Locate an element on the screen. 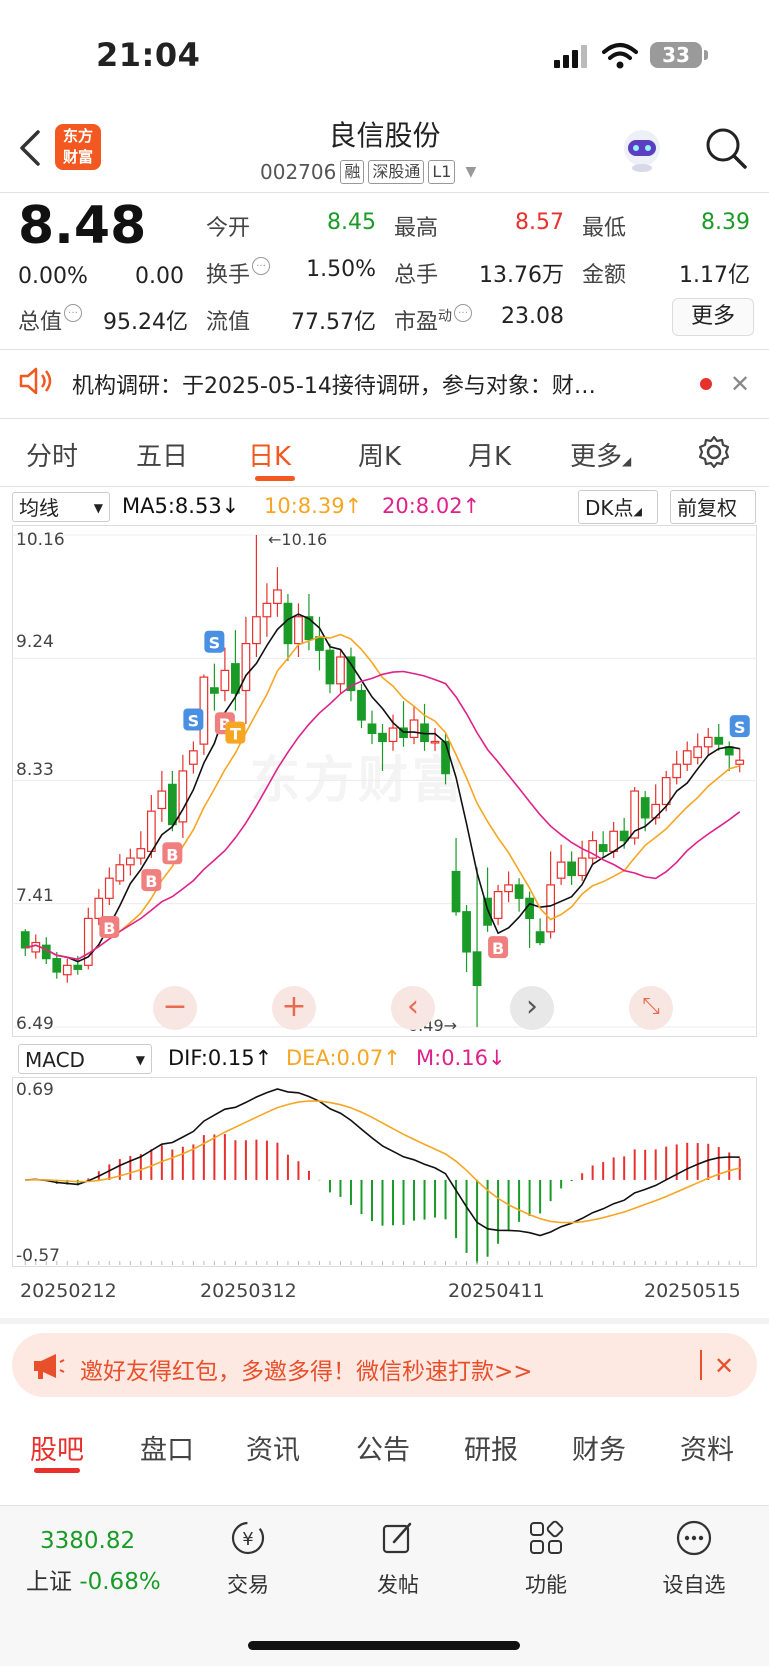  open-label: 今开 is located at coordinates (228, 228).